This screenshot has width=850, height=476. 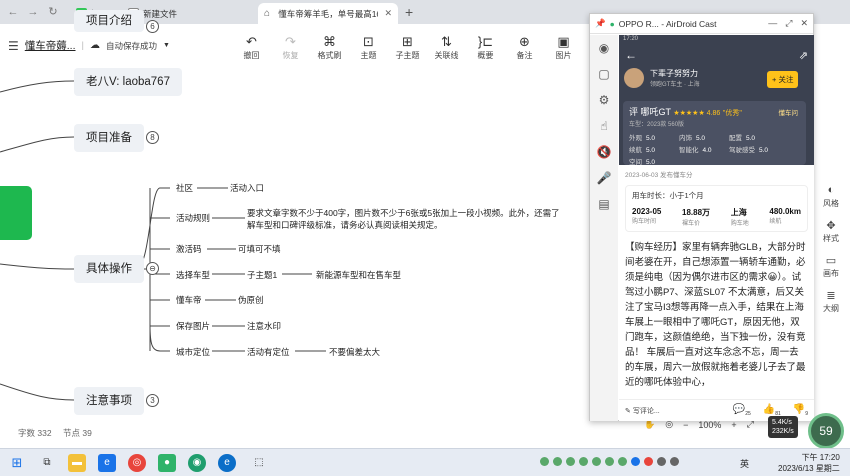 I want to click on clock-date: 2023/6/13 星期二, so click(x=809, y=468).